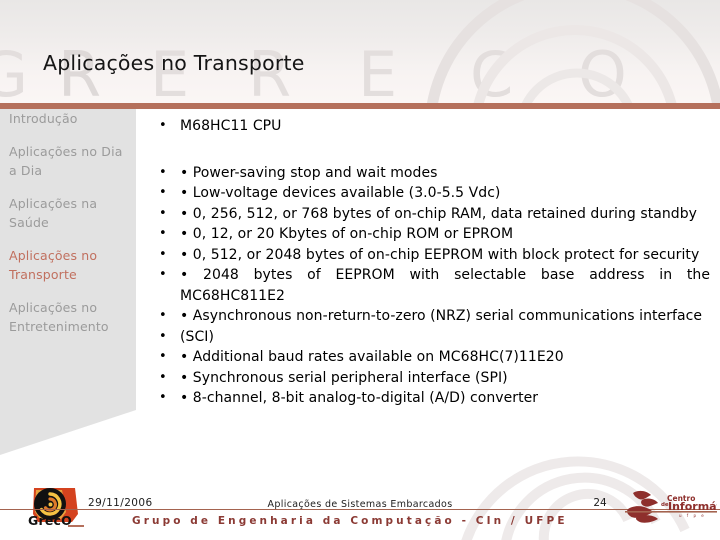  What do you see at coordinates (430, 126) in the screenshot?
I see `bullet-item: M68HC11 CPU` at bounding box center [430, 126].